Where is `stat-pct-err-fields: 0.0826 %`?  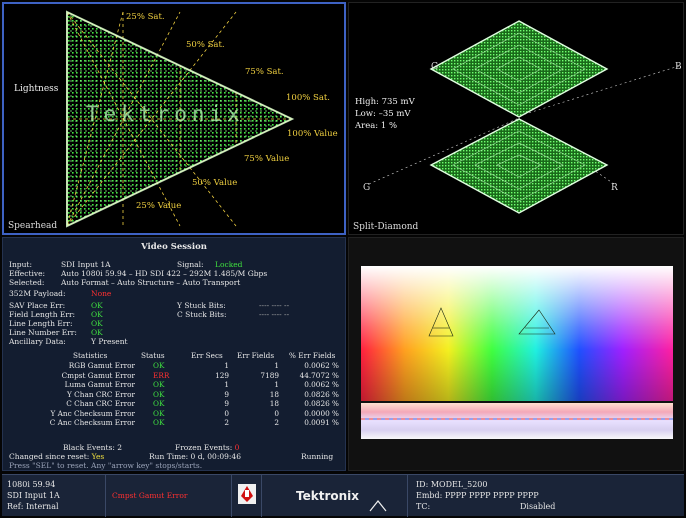 stat-pct-err-fields: 0.0826 % is located at coordinates (321, 394).